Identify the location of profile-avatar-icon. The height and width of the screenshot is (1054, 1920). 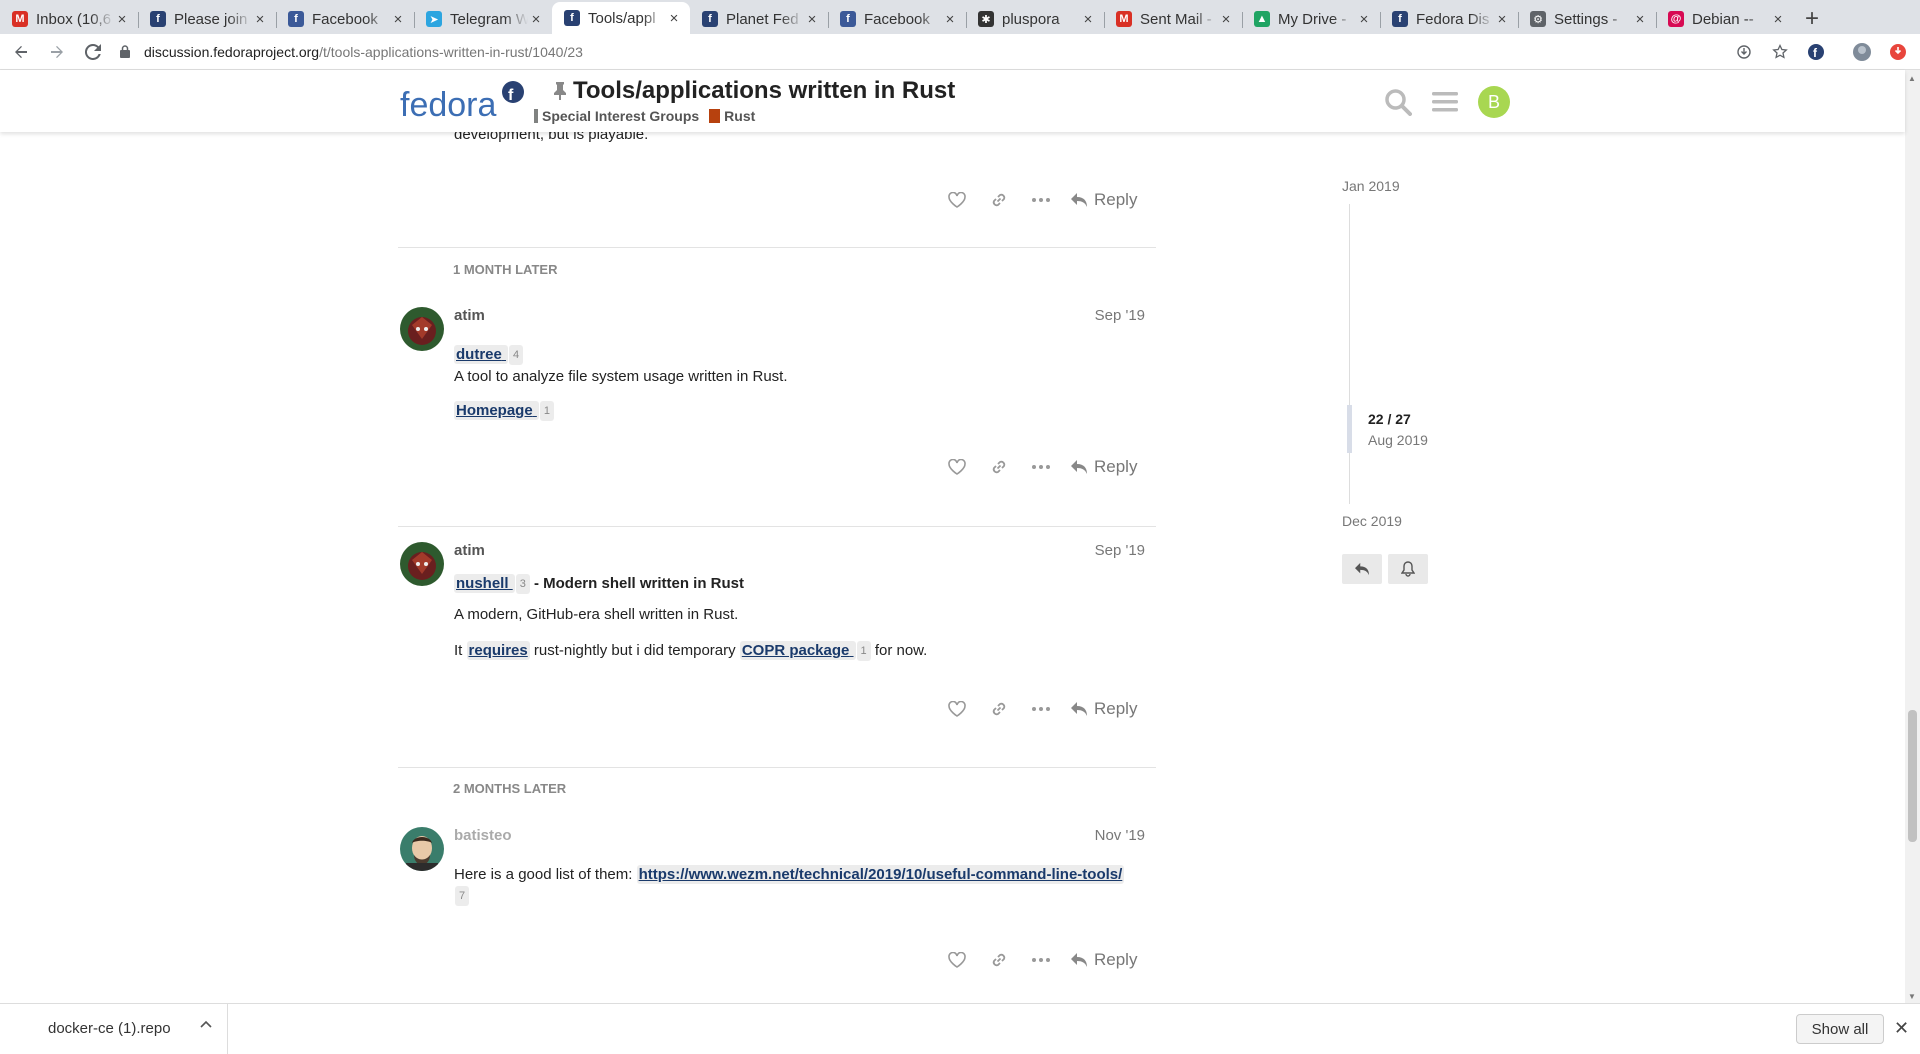
(1862, 52).